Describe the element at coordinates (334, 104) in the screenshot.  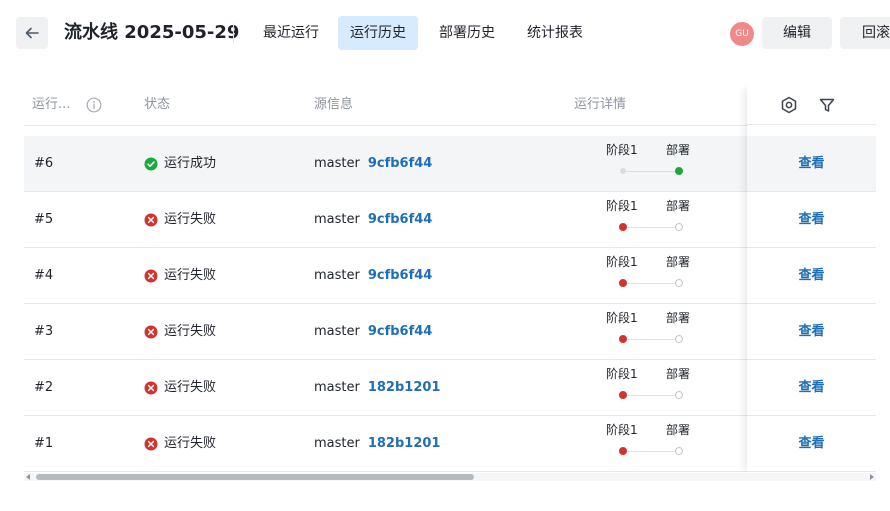
I see `column-header-source: 源信息` at that location.